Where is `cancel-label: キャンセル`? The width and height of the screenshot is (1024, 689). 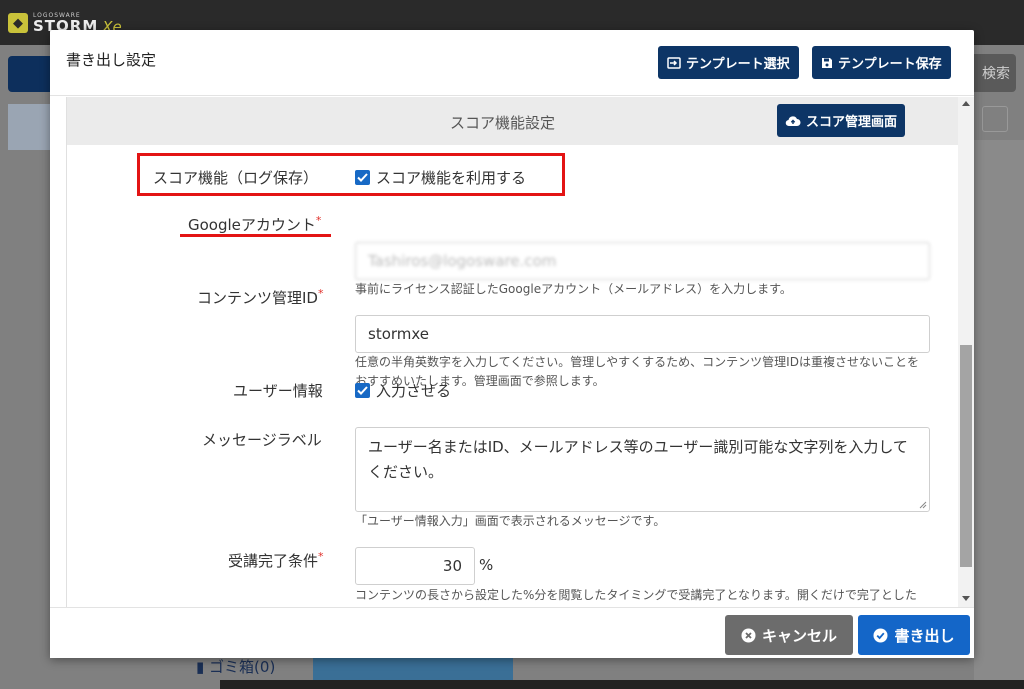 cancel-label: キャンセル is located at coordinates (799, 635).